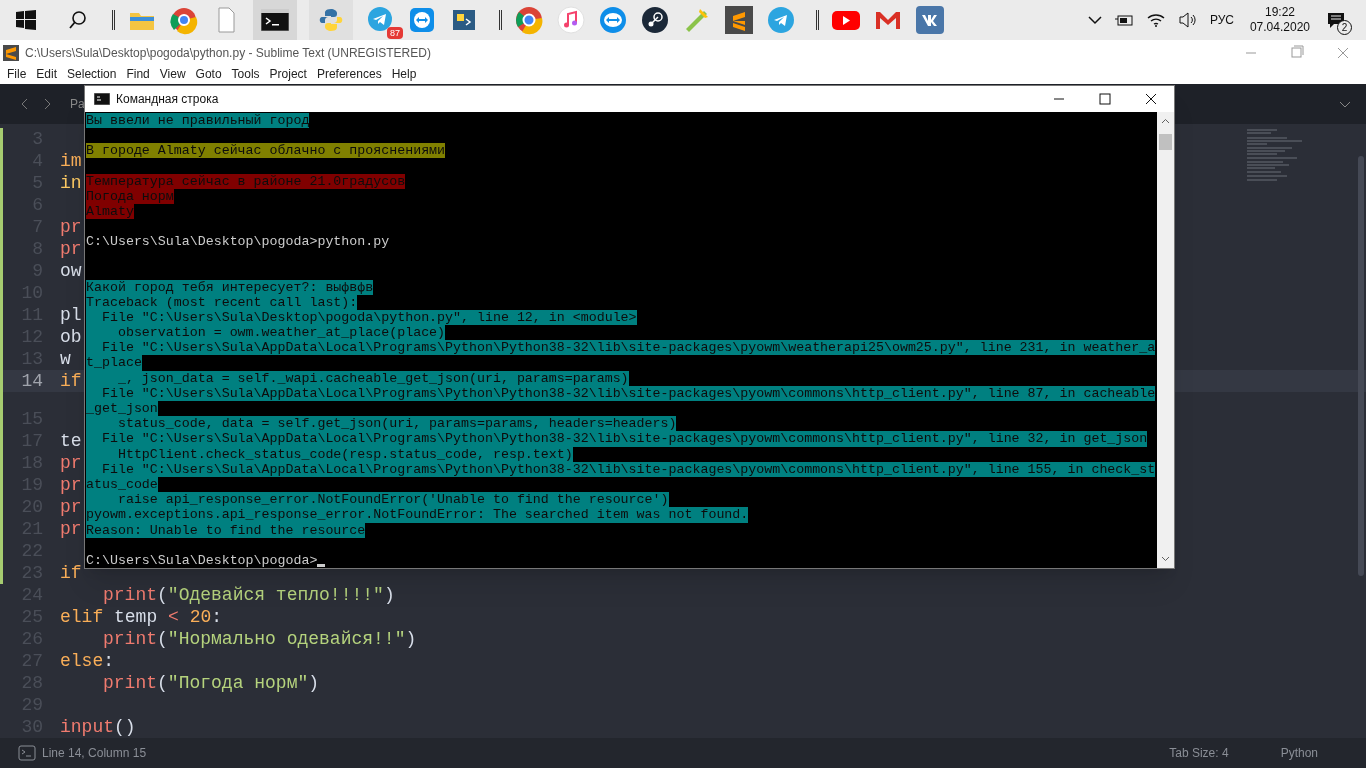 This screenshot has width=1366, height=768. What do you see at coordinates (211, 682) in the screenshot?
I see `code-line: print("Погода норм")` at bounding box center [211, 682].